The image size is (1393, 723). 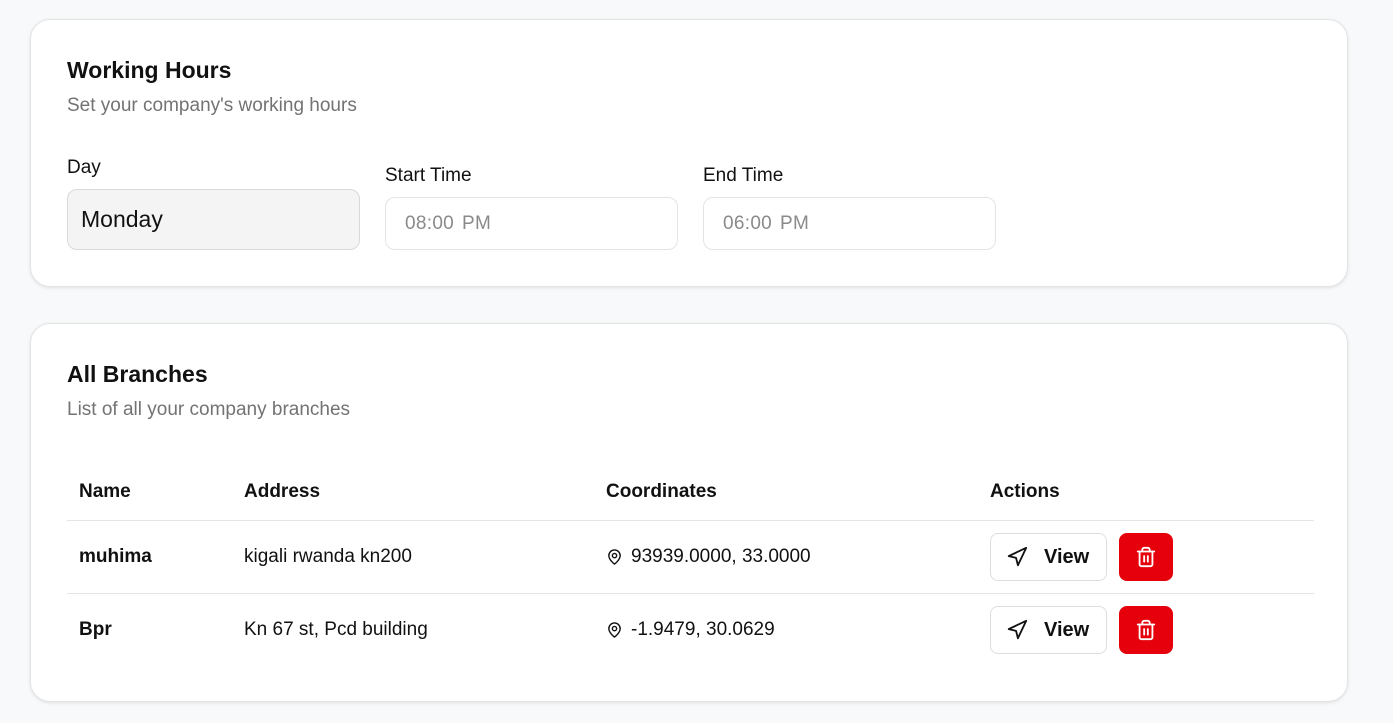 I want to click on end-time-label: End Time, so click(x=743, y=175).